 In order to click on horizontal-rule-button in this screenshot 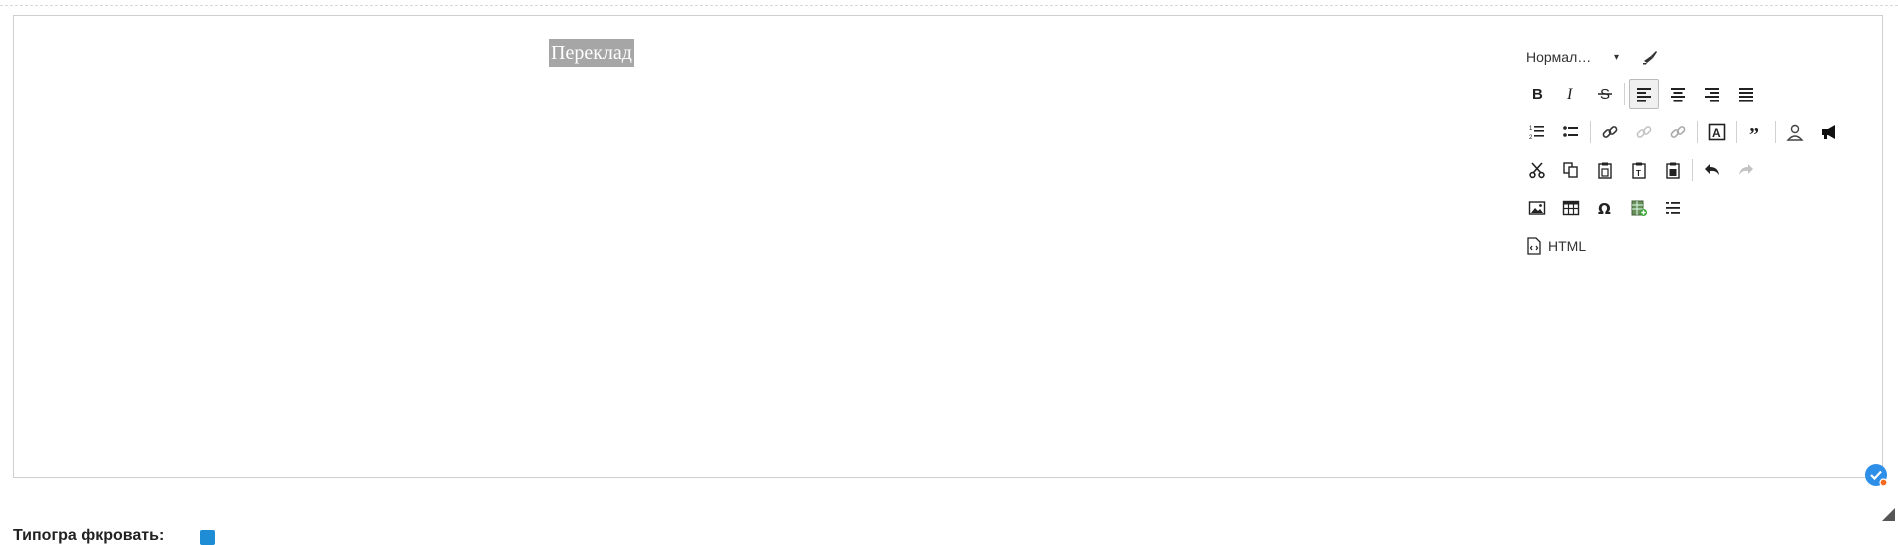, I will do `click(1673, 208)`.